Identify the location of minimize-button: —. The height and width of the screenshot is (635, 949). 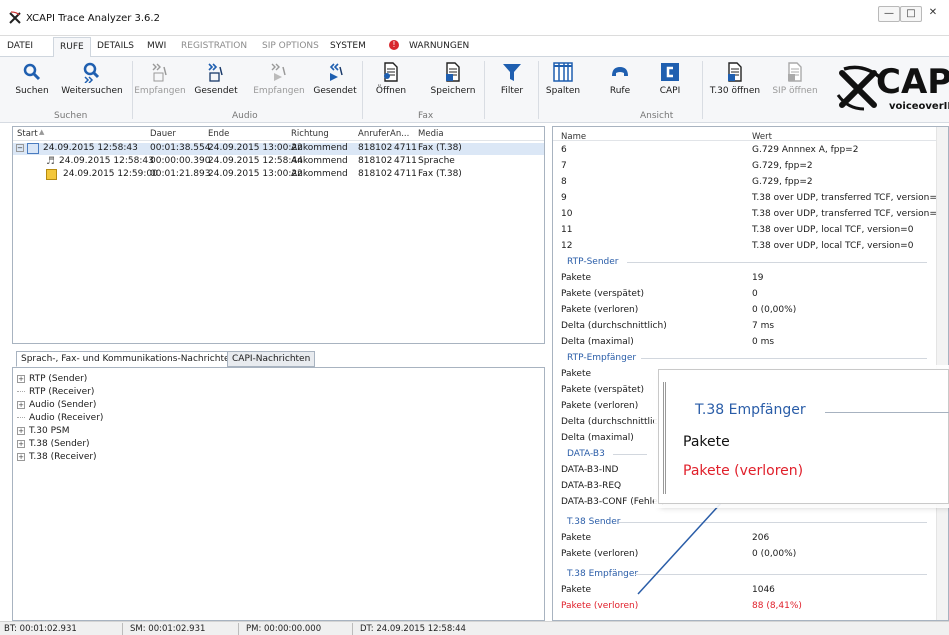
(889, 14).